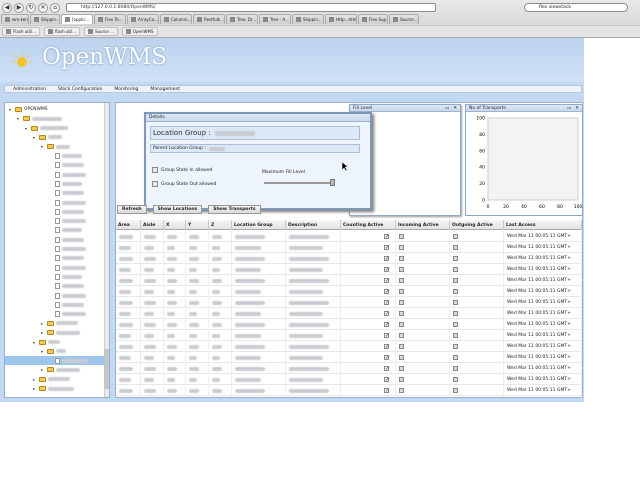  What do you see at coordinates (43, 7) in the screenshot?
I see `stop-button: ✕` at bounding box center [43, 7].